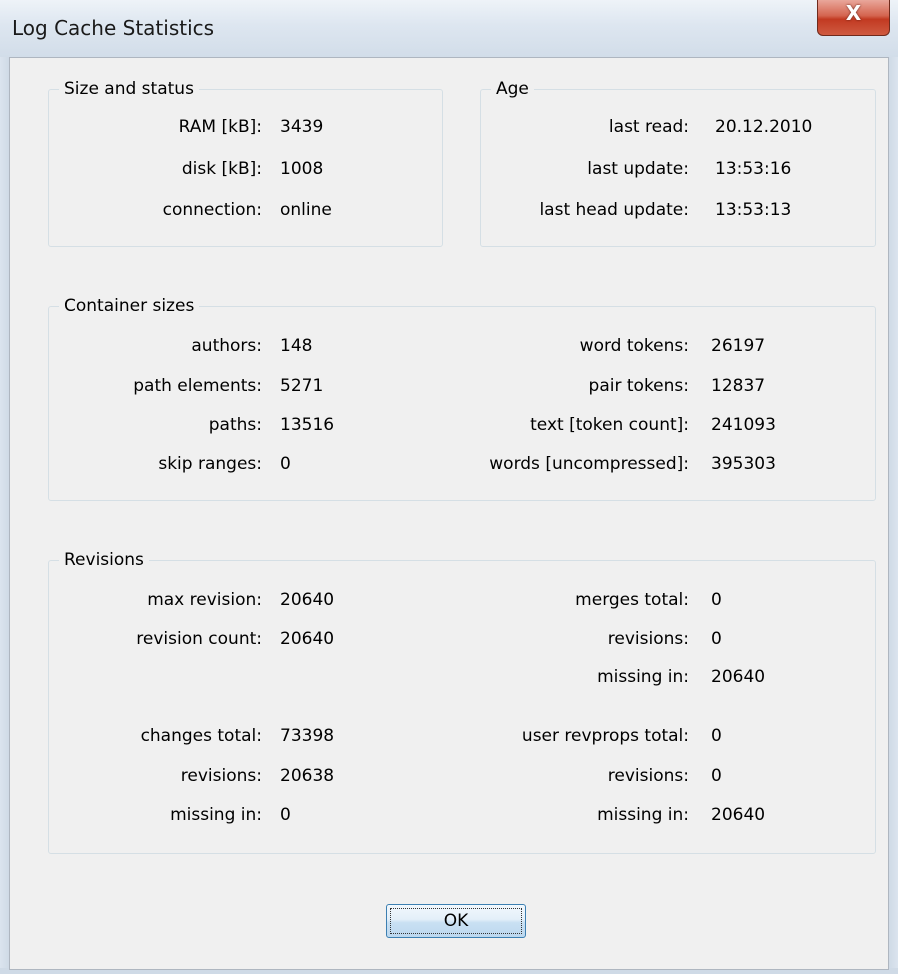 This screenshot has height=974, width=898. What do you see at coordinates (449, 28) in the screenshot?
I see `title-bar: Log Cache Statistics X` at bounding box center [449, 28].